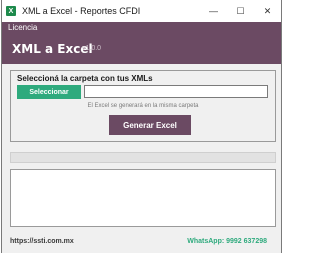  Describe the element at coordinates (267, 11) in the screenshot. I see `close-button: ✕` at that location.